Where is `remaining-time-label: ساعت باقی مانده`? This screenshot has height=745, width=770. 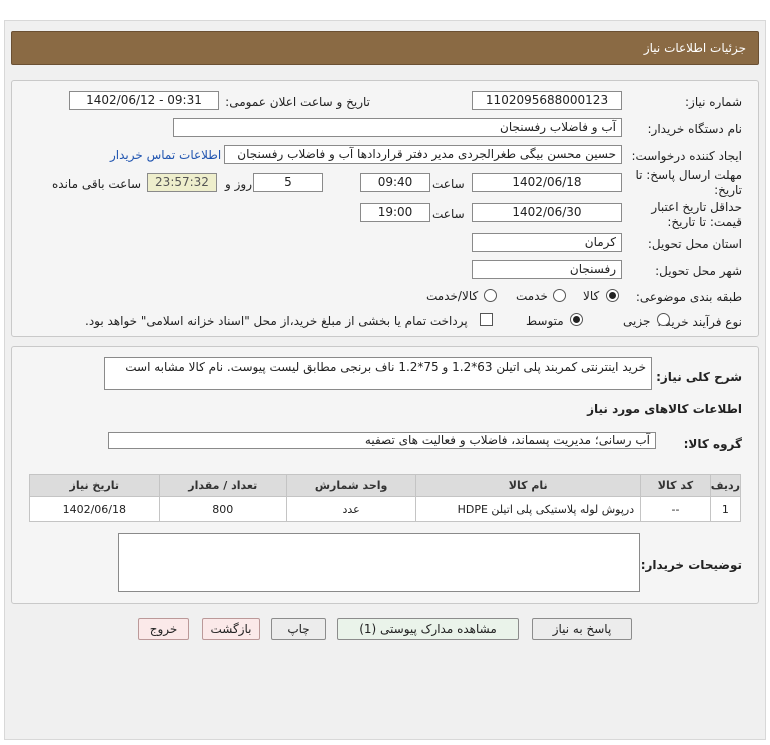 remaining-time-label: ساعت باقی مانده is located at coordinates (97, 184).